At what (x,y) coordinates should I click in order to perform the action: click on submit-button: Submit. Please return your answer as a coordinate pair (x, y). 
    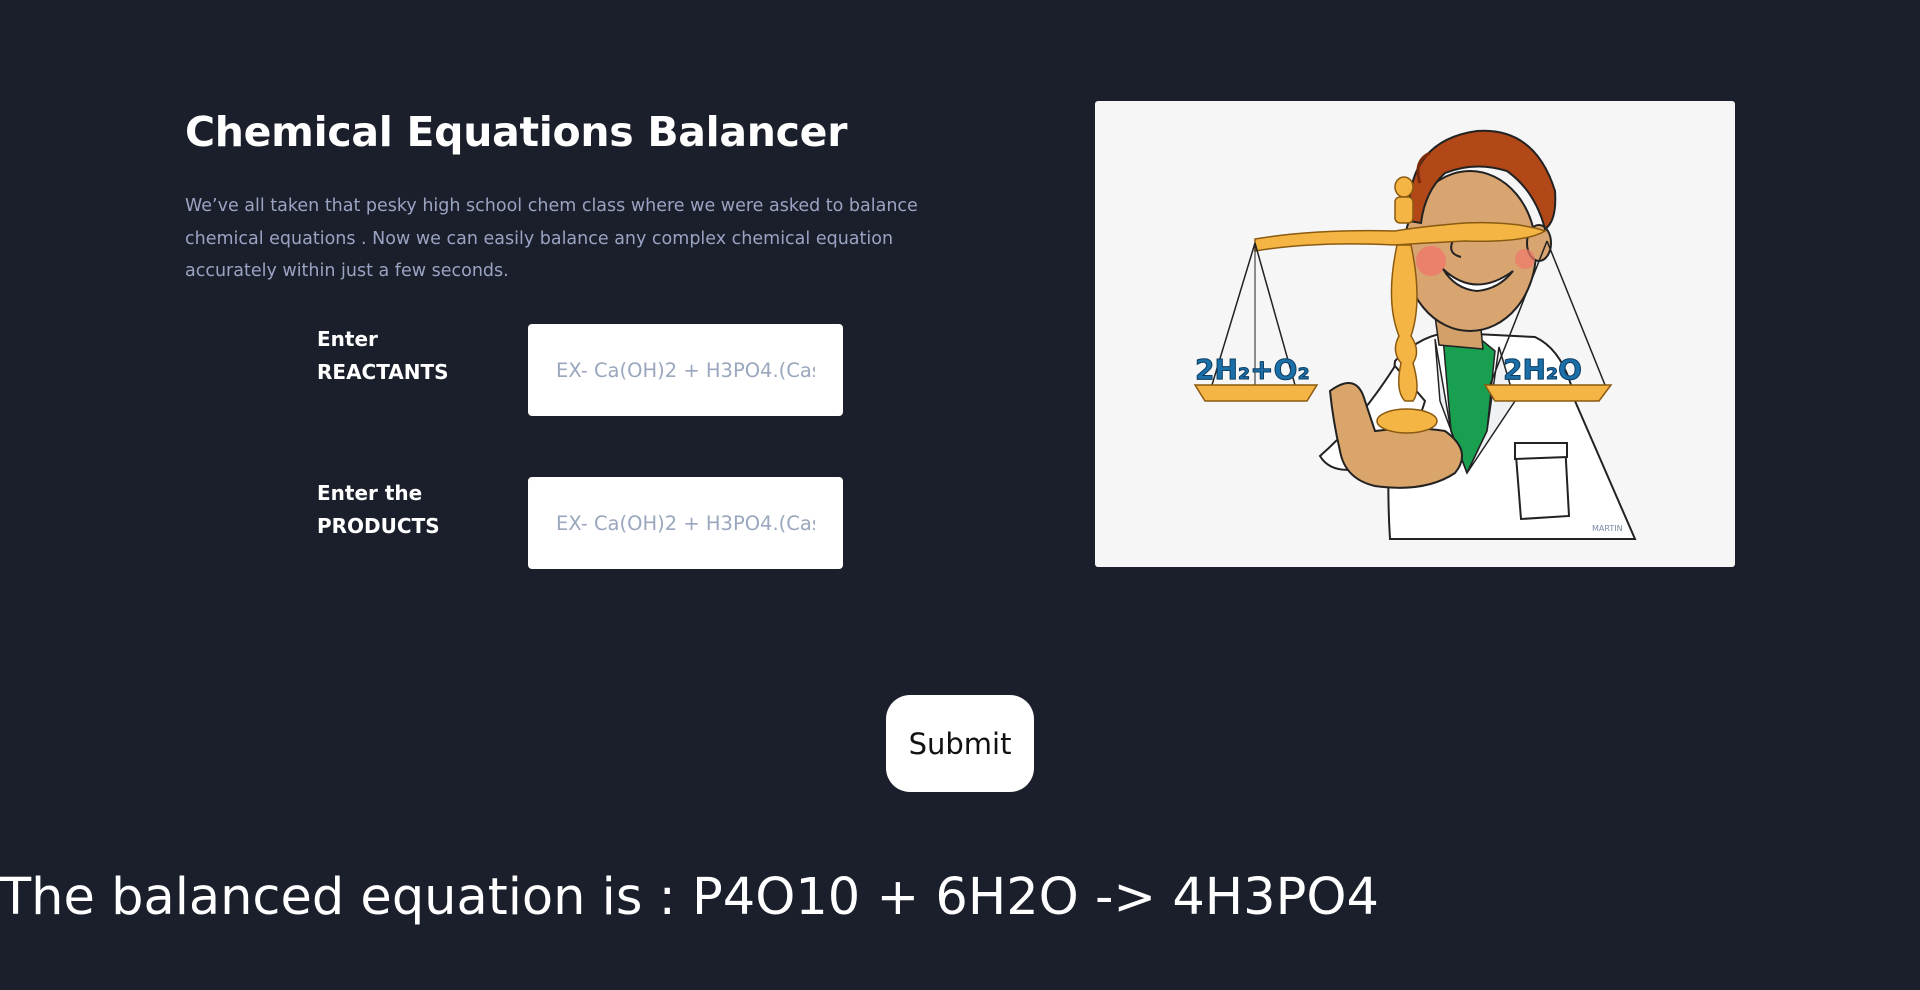
    Looking at the image, I should click on (960, 743).